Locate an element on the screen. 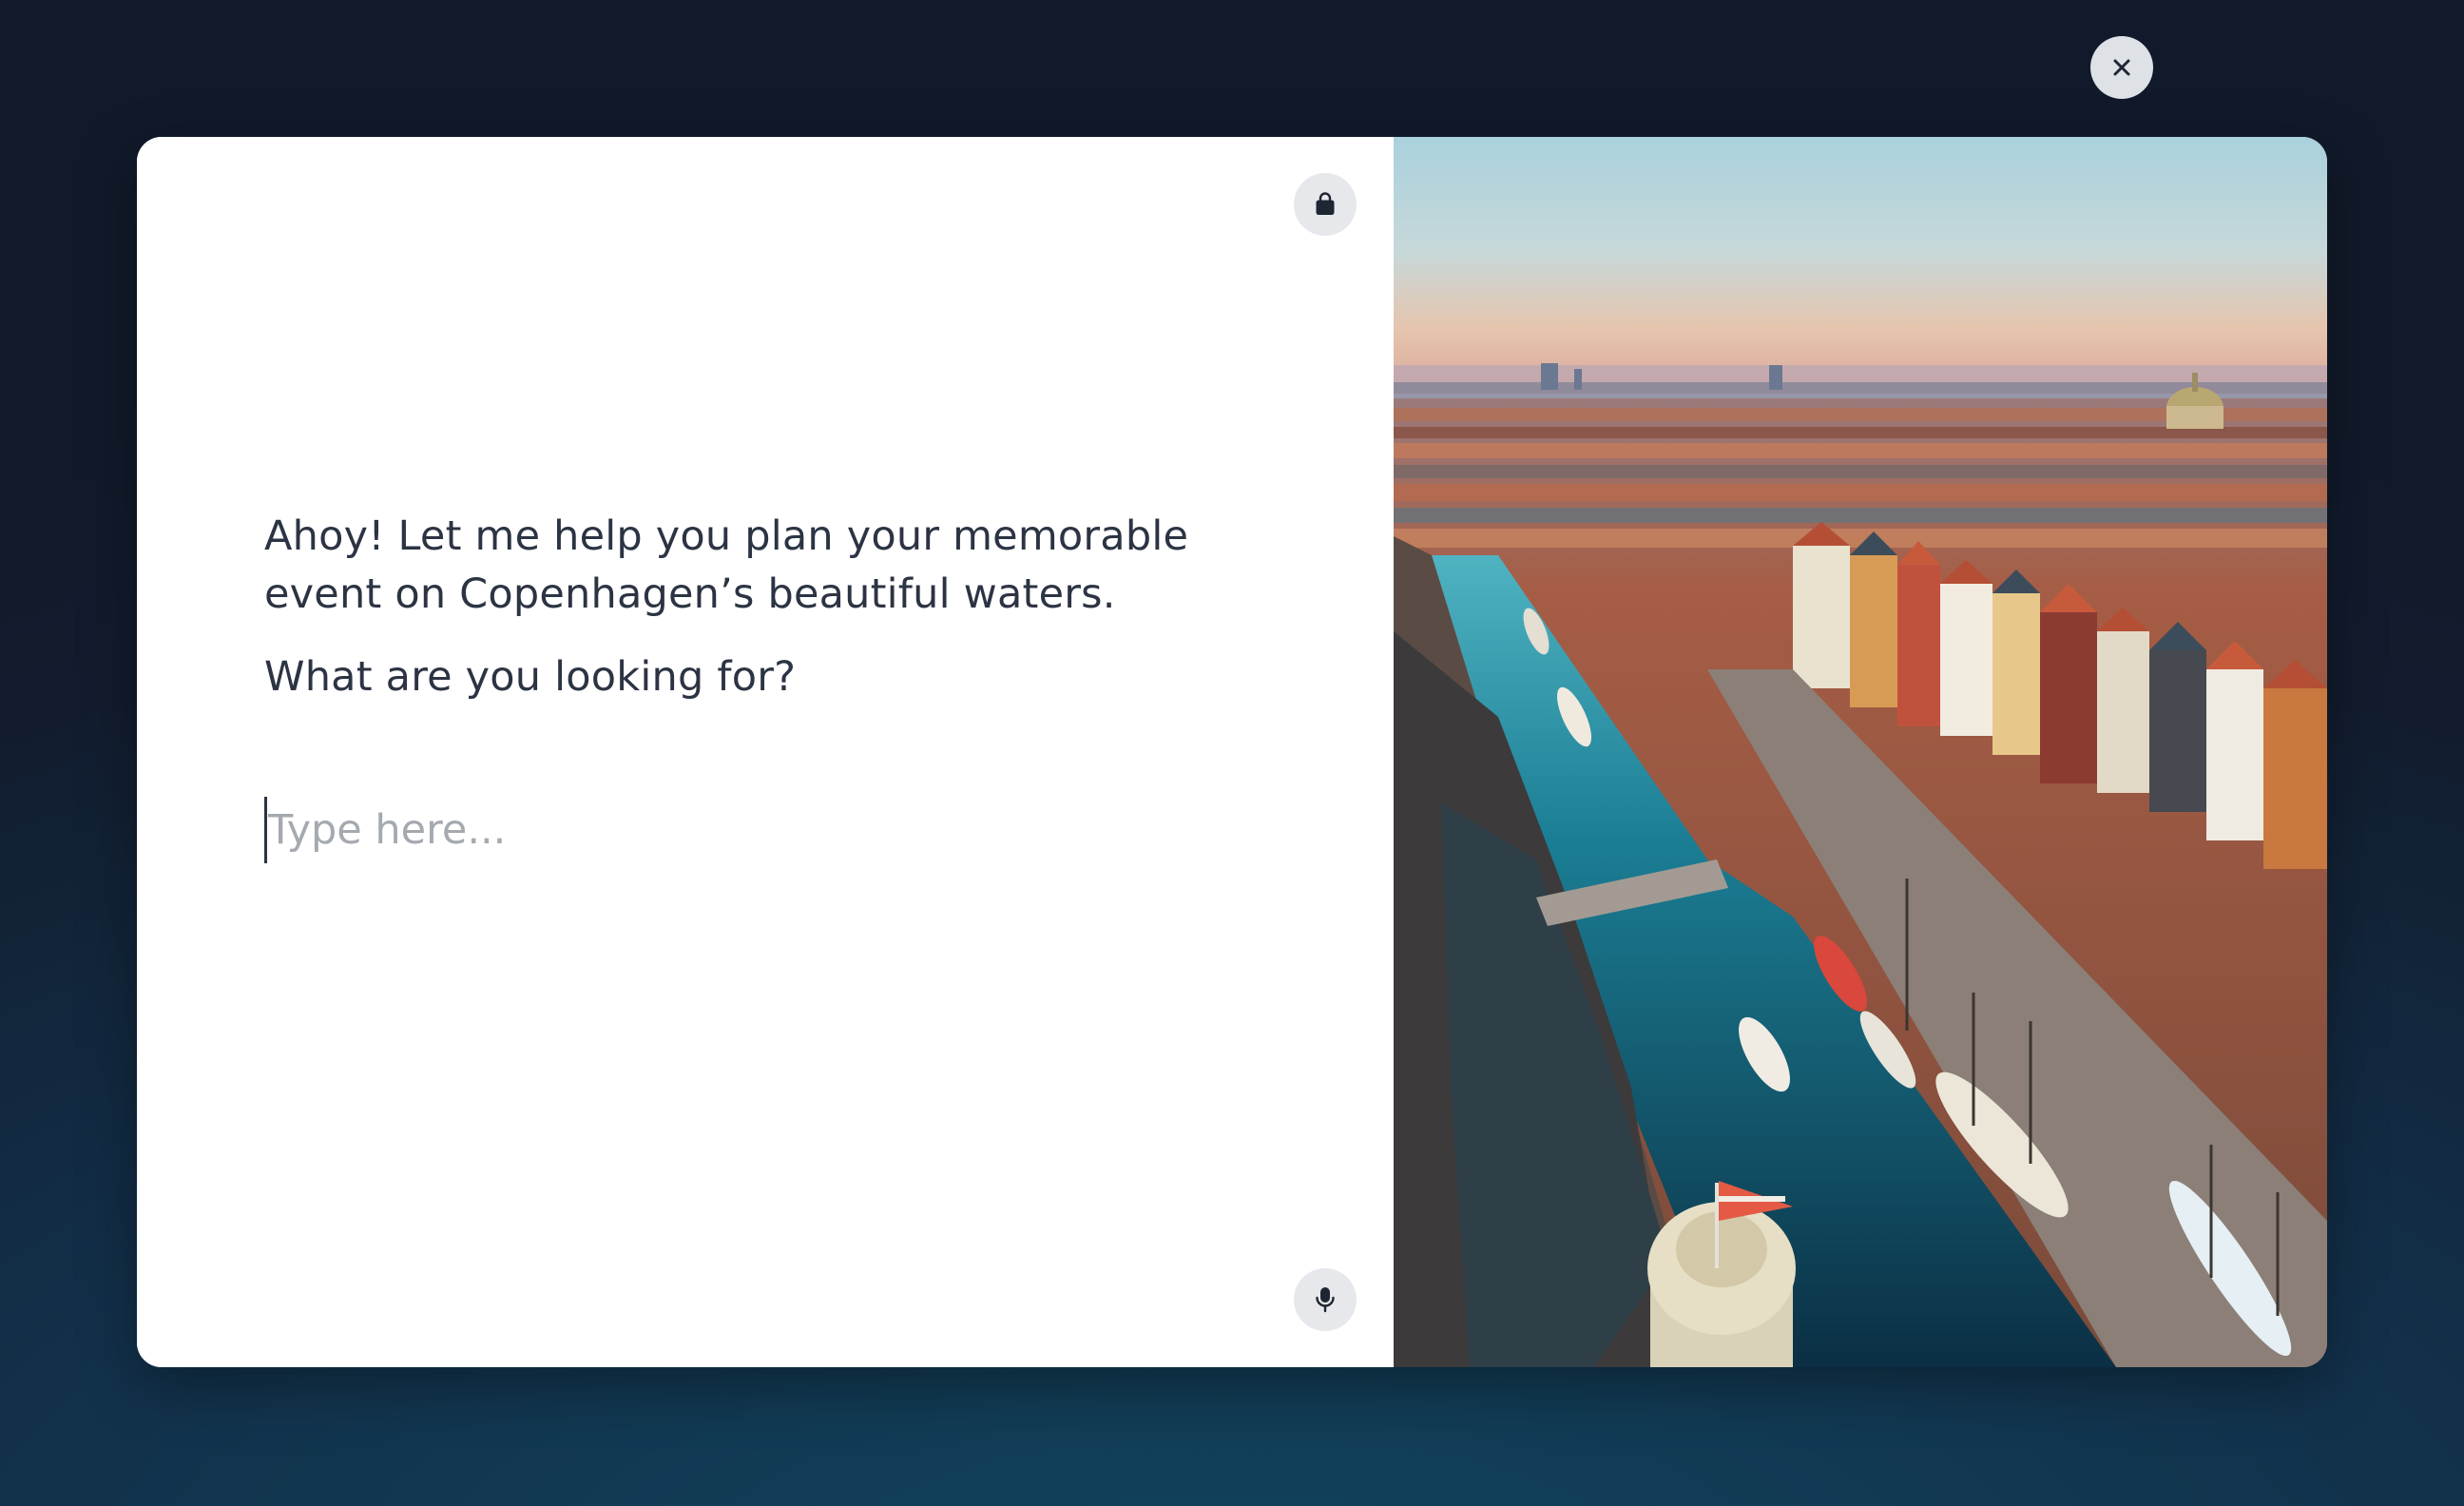 The image size is (2464, 1506). chat-input-area is located at coordinates (768, 832).